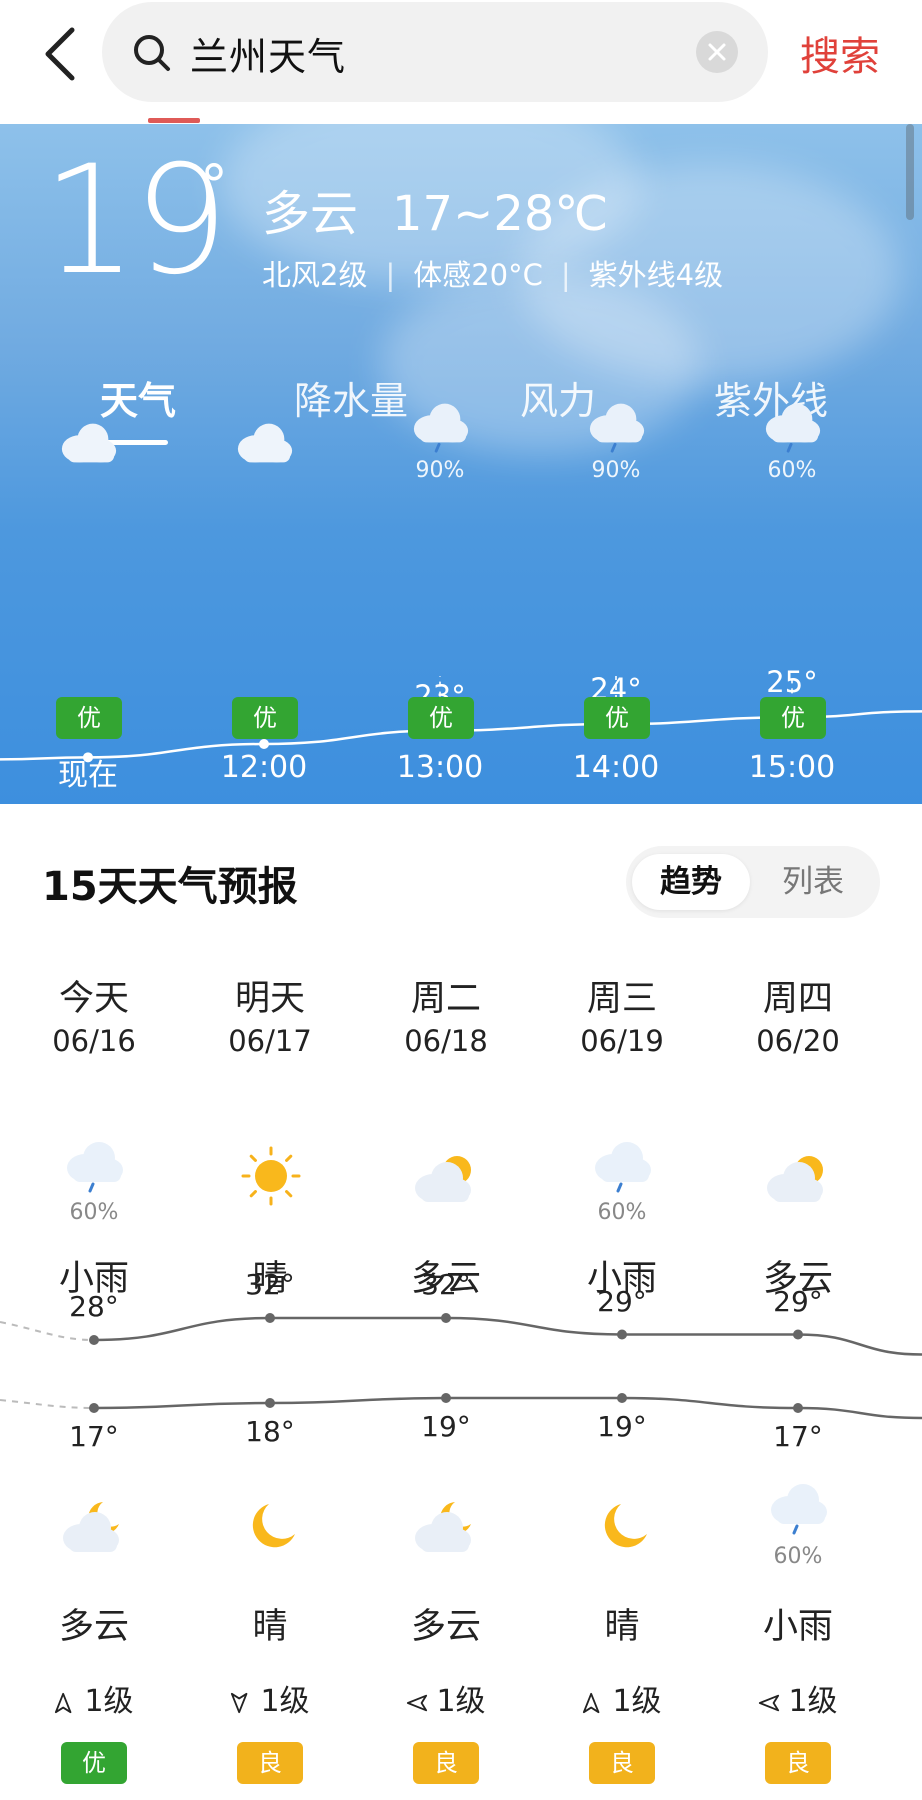 The width and height of the screenshot is (922, 1800). What do you see at coordinates (622, 1041) in the screenshot?
I see `day-date: 06/19` at bounding box center [622, 1041].